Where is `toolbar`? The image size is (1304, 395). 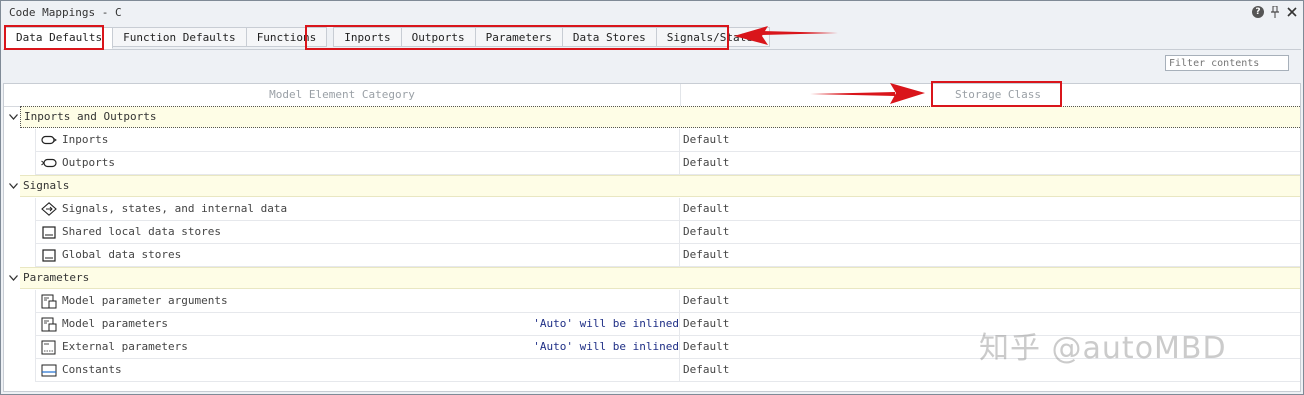 toolbar is located at coordinates (652, 65).